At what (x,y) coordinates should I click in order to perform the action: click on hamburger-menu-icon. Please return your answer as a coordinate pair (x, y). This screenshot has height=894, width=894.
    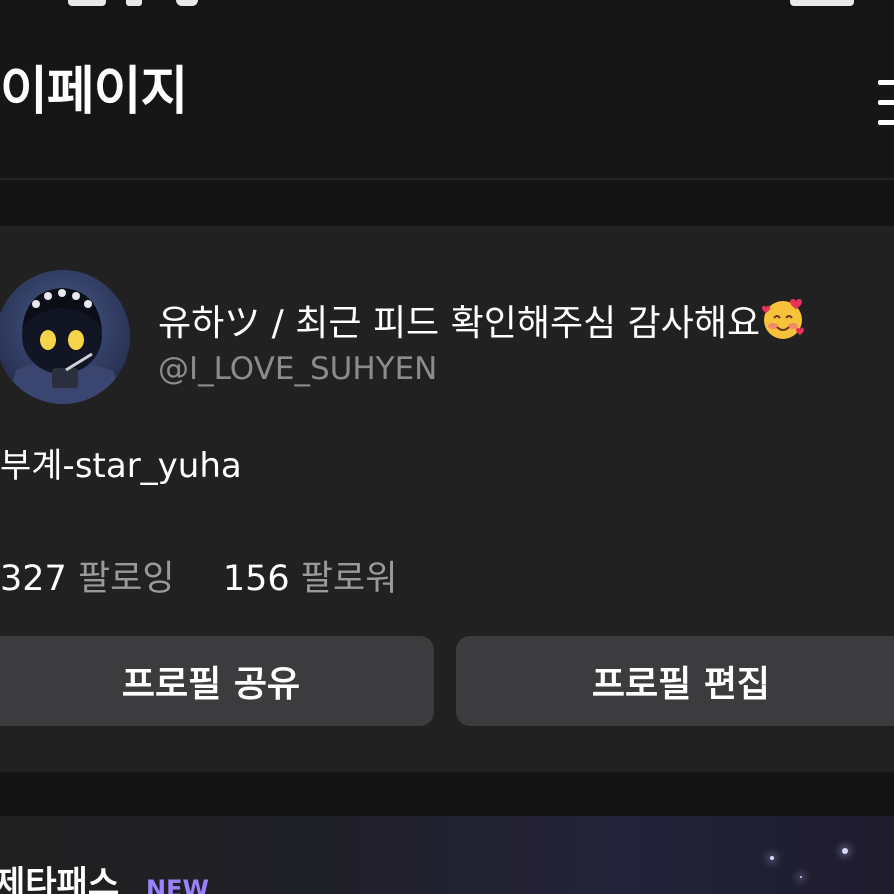
    Looking at the image, I should click on (886, 103).